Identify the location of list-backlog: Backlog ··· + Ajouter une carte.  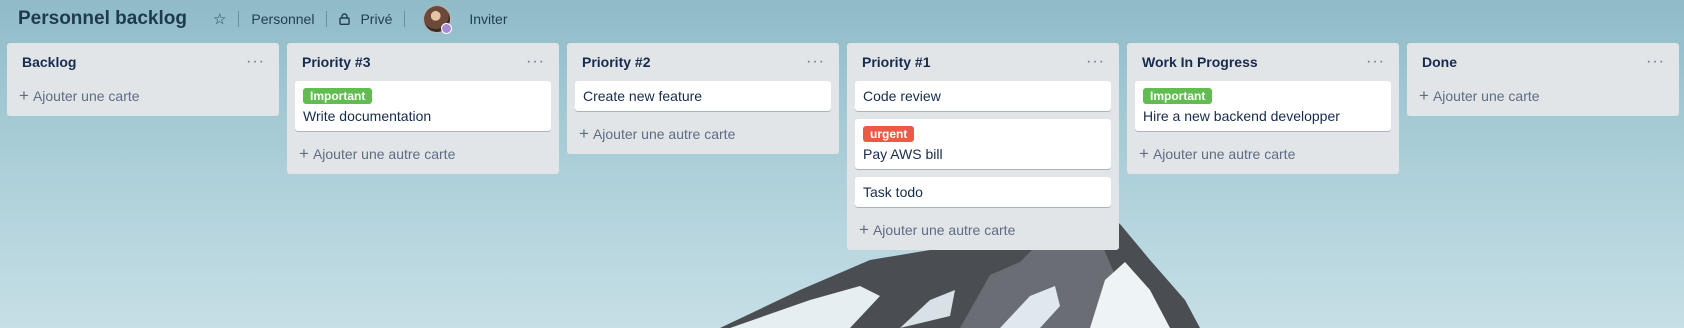
(143, 79).